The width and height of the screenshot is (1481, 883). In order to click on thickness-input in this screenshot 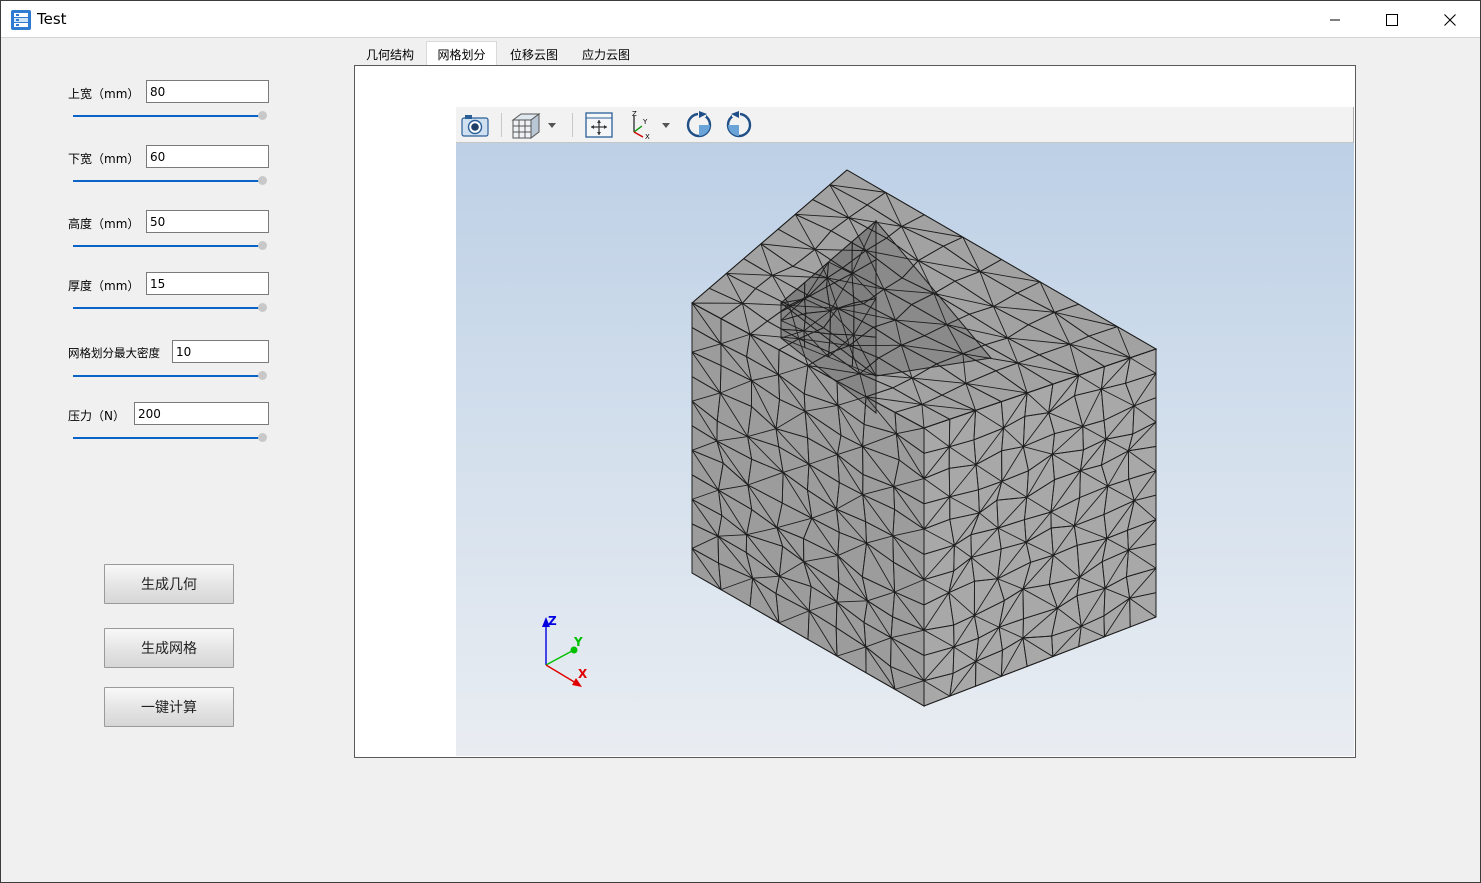, I will do `click(207, 283)`.